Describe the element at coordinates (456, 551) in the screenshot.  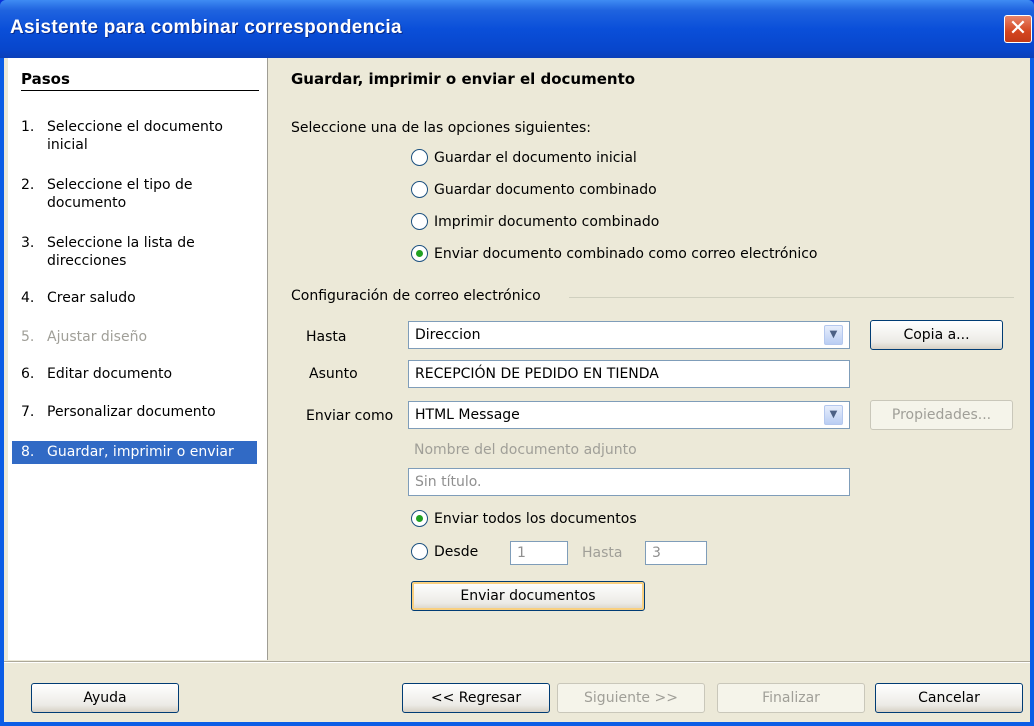
I see `from-label: Desde` at that location.